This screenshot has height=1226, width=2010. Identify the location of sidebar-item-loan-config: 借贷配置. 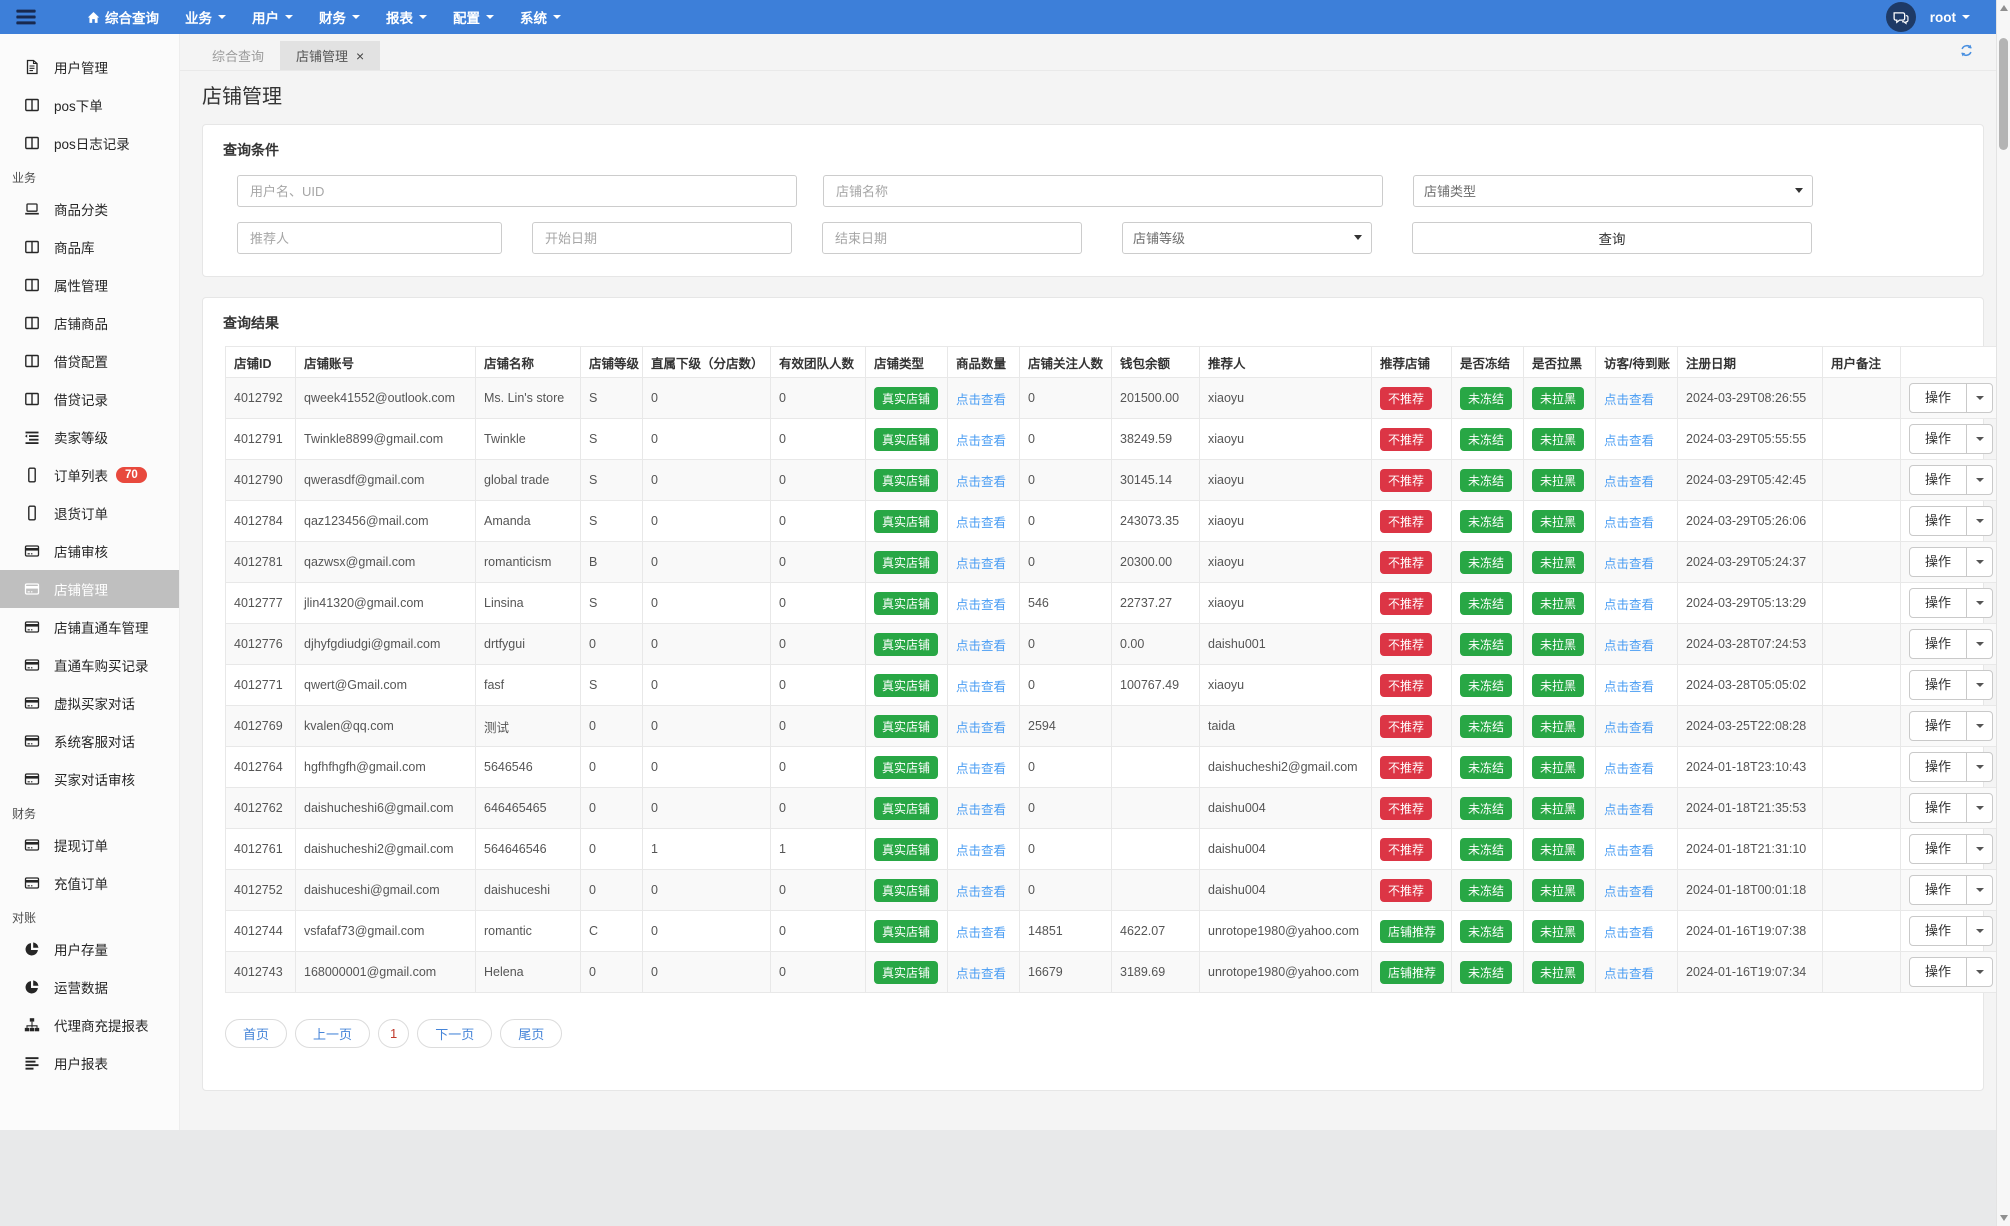
(89, 361).